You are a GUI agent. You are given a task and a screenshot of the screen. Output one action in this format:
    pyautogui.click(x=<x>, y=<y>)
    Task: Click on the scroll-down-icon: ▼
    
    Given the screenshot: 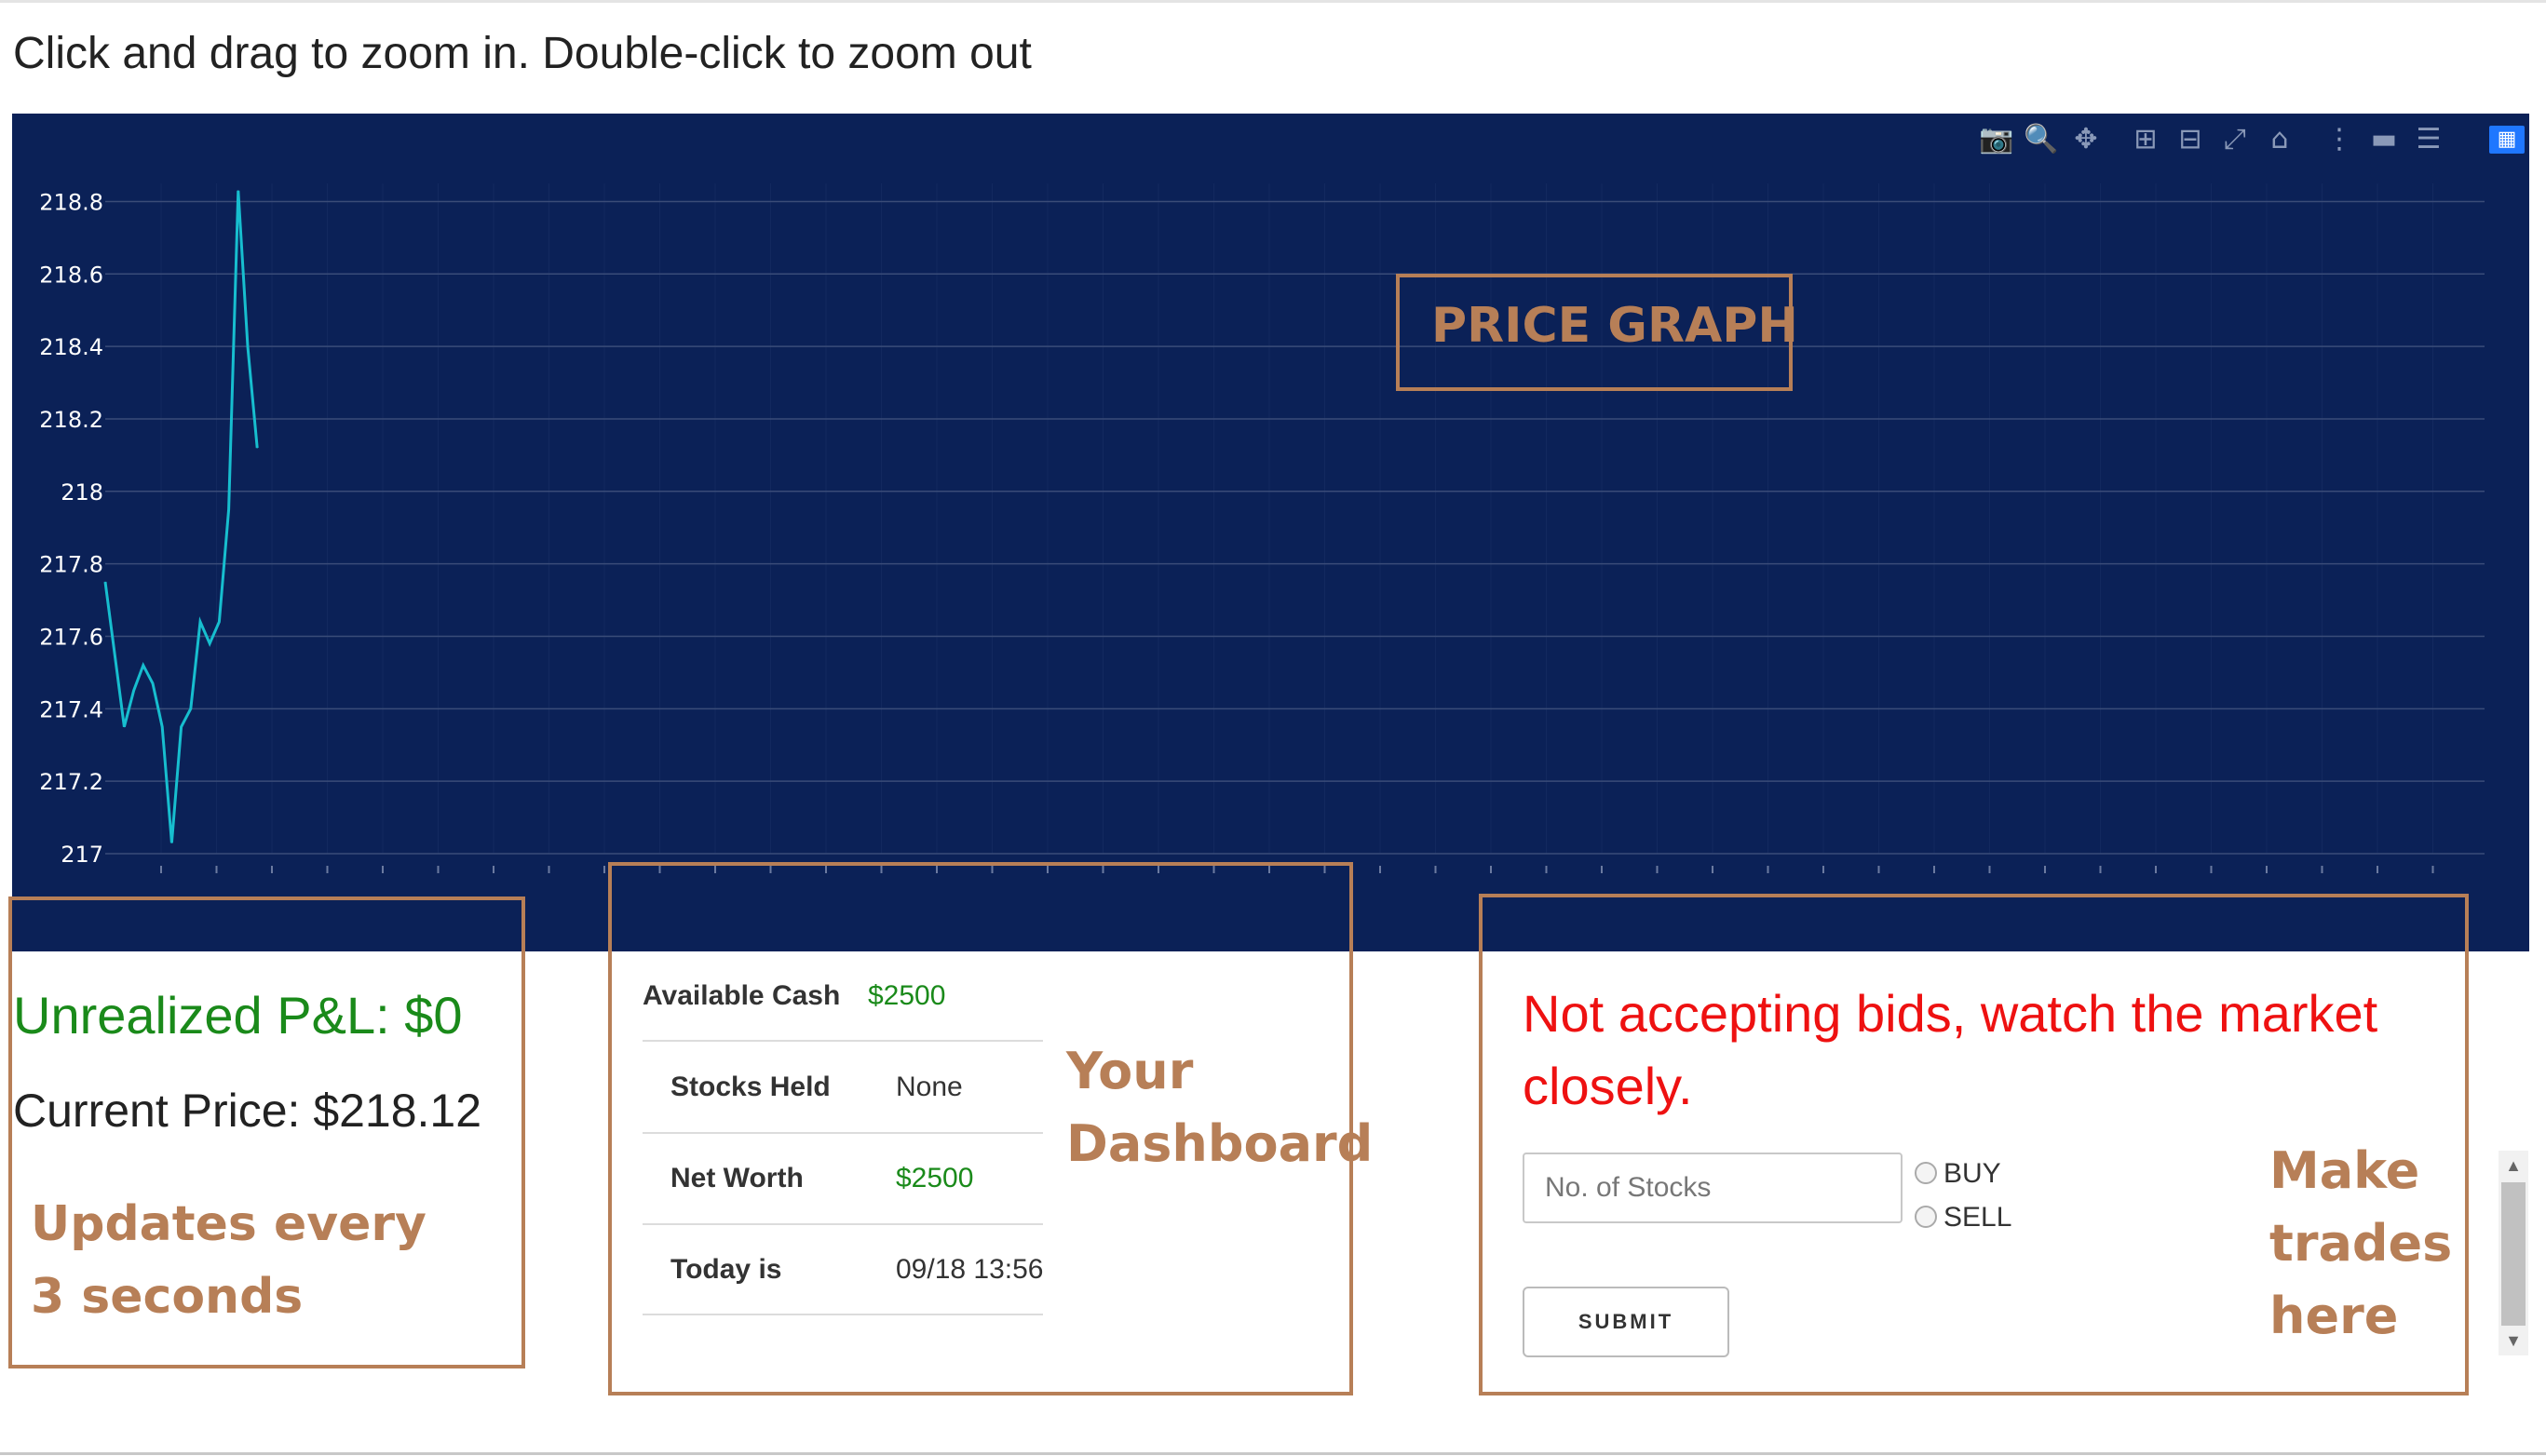 What is the action you would take?
    pyautogui.click(x=2513, y=1340)
    